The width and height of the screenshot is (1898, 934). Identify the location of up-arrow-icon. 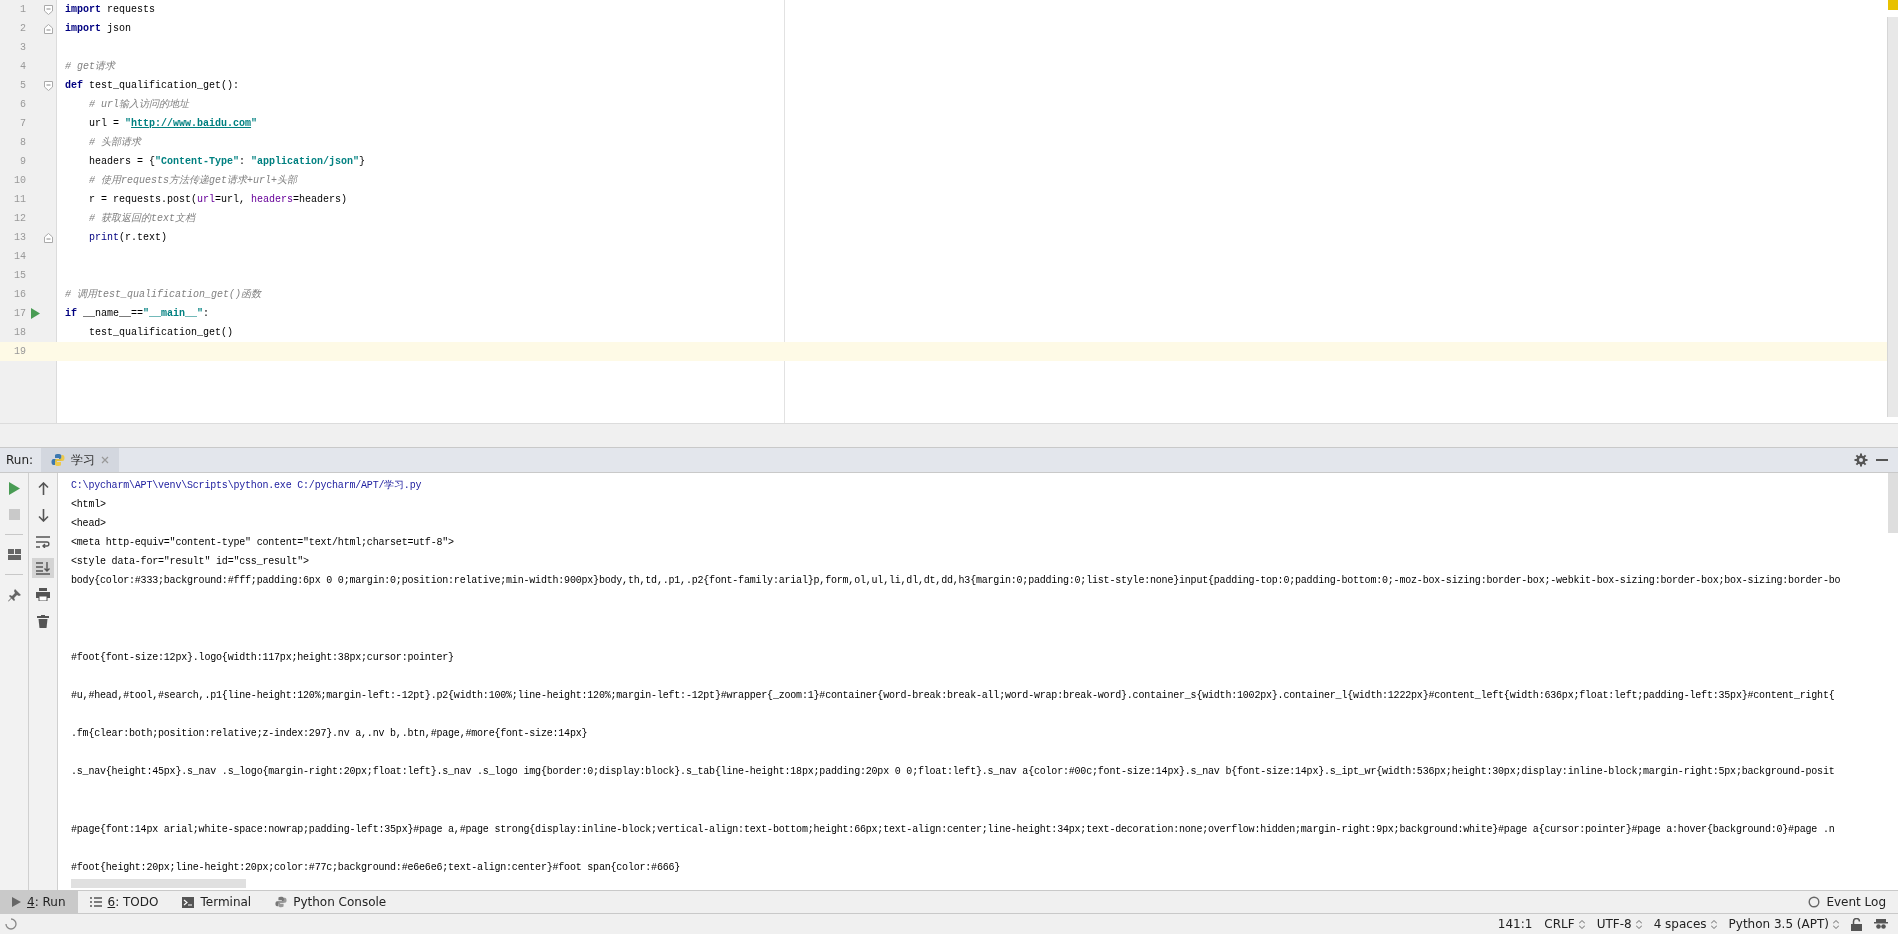
(43, 488).